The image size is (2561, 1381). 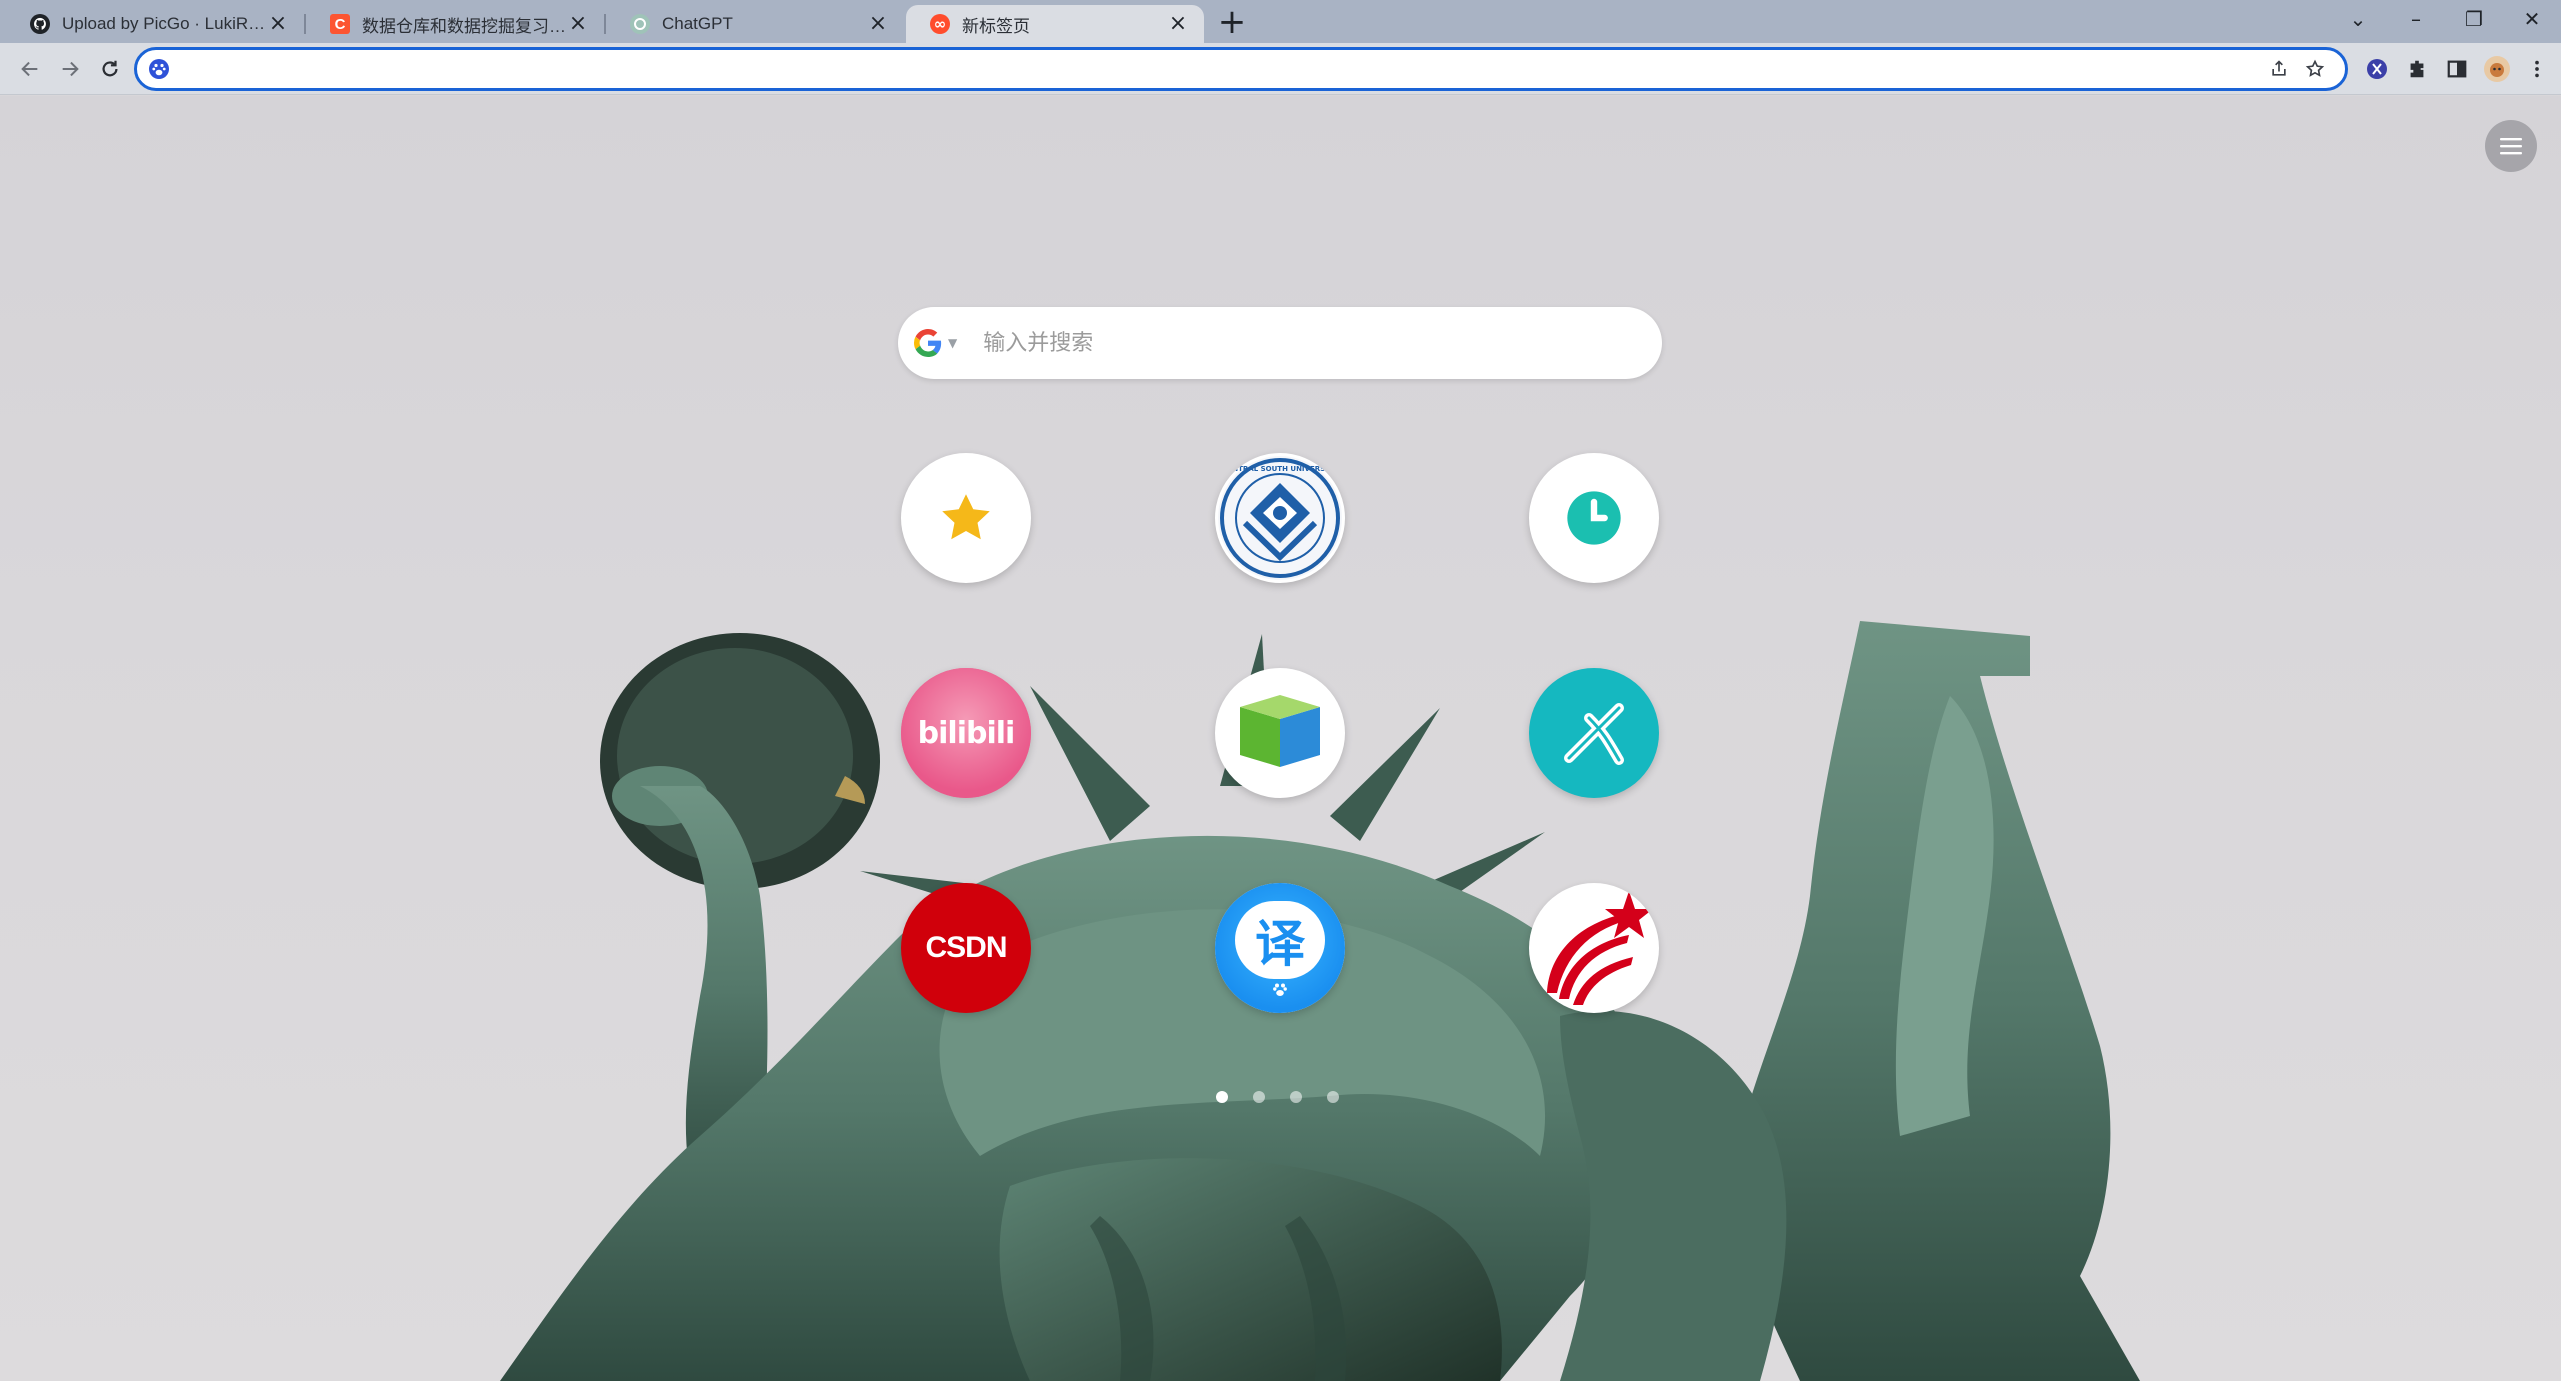 I want to click on shortcut-csu: CENTRAL SOUTH UNIVERSITY, so click(x=1280, y=518).